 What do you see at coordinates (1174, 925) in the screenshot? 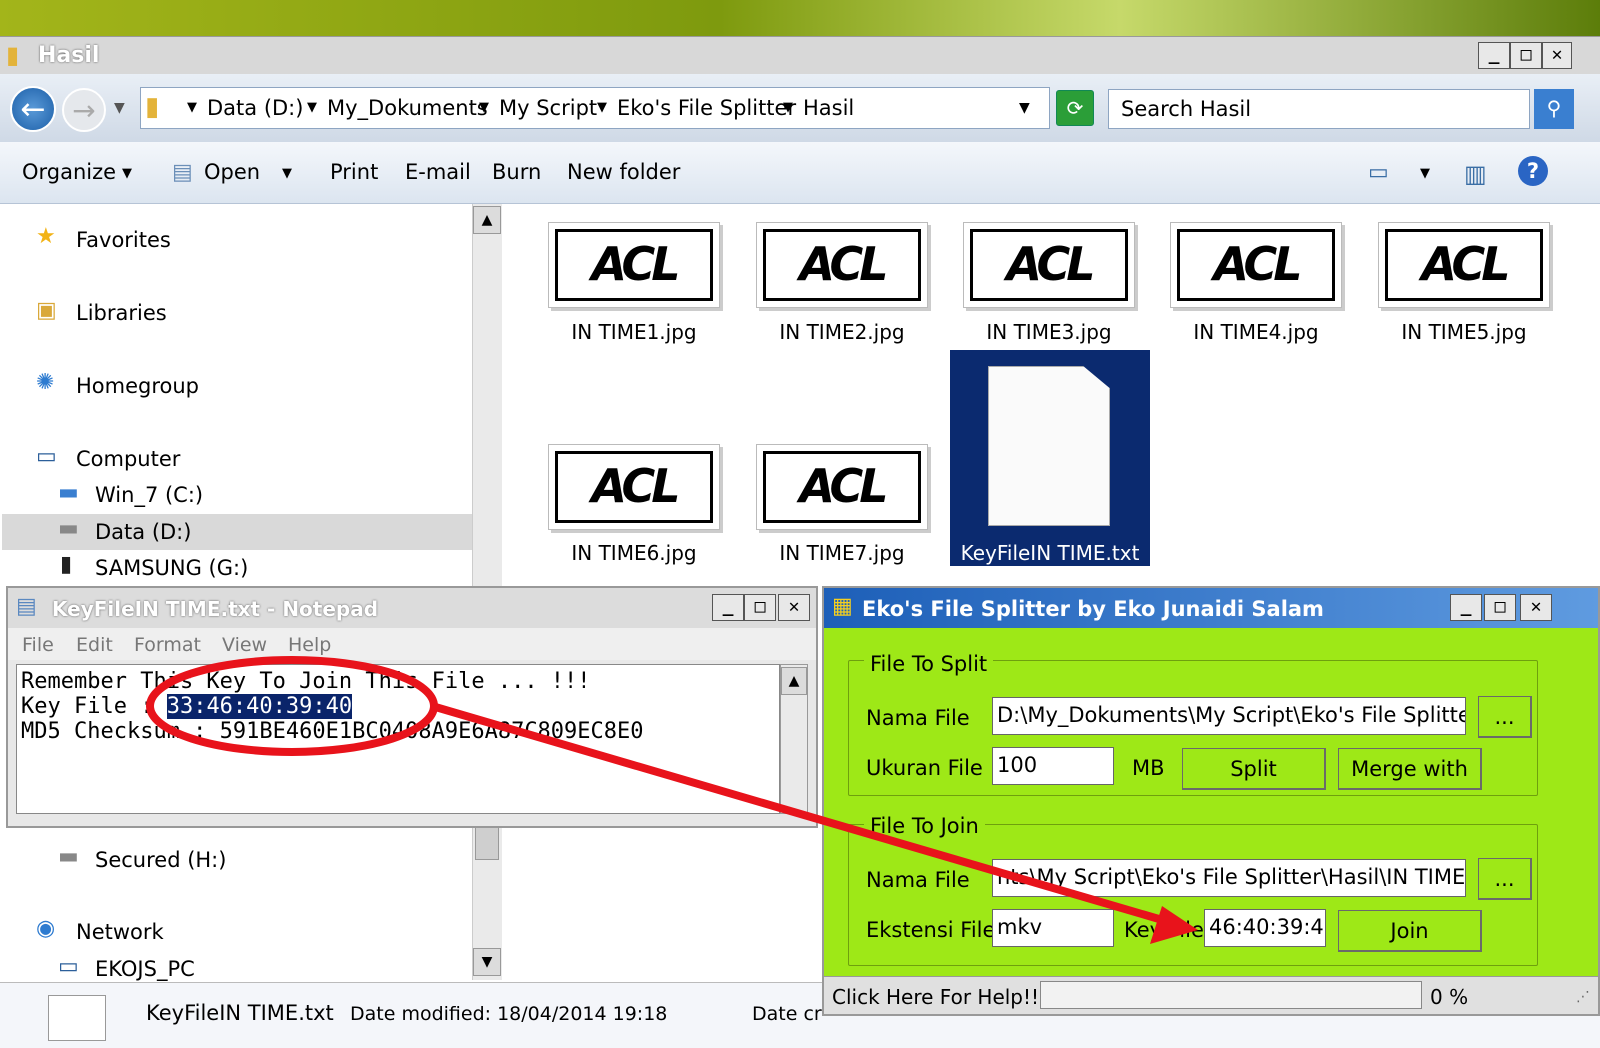
I see `annotation-arrow-head` at bounding box center [1174, 925].